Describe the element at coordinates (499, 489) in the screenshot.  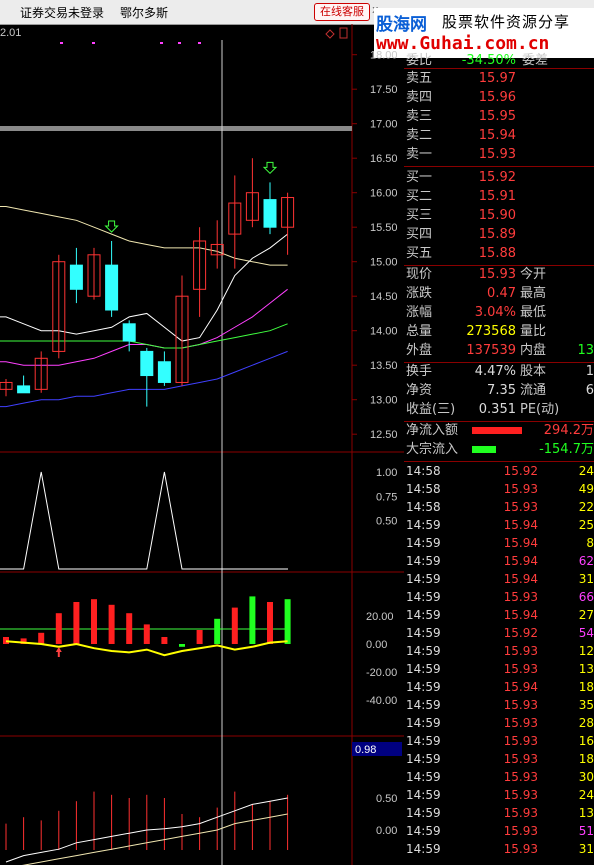
I see `tick-row: 14:58 15.93 49` at that location.